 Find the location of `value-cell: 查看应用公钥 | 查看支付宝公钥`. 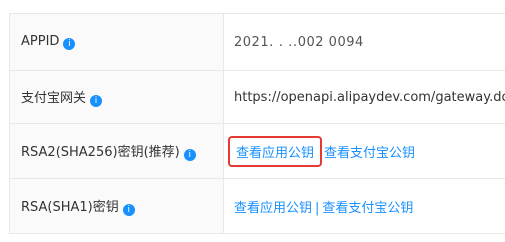

value-cell: 查看应用公钥 | 查看支付宝公钥 is located at coordinates (364, 206).